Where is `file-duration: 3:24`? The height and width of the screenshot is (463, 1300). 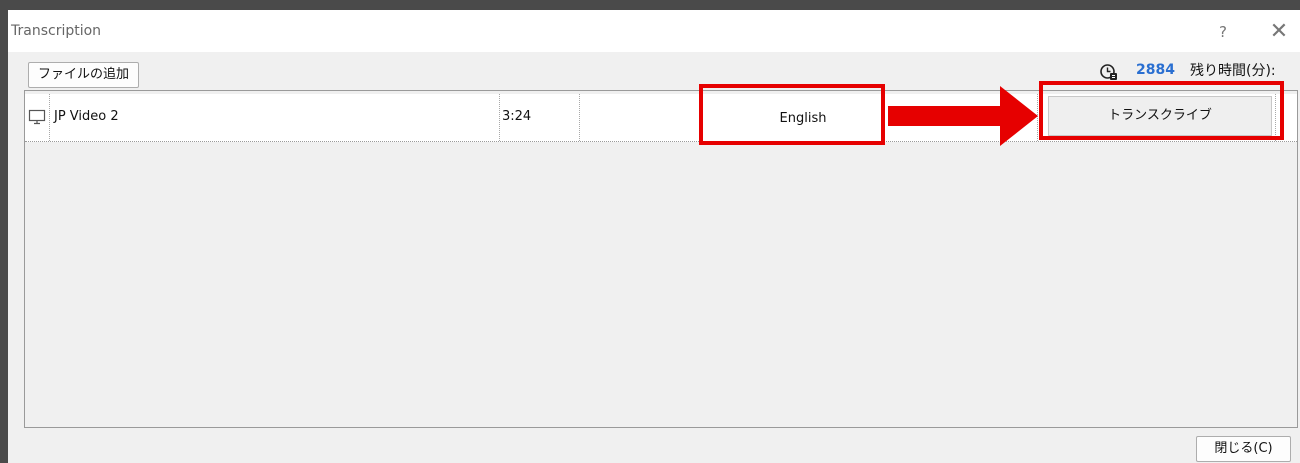 file-duration: 3:24 is located at coordinates (517, 116).